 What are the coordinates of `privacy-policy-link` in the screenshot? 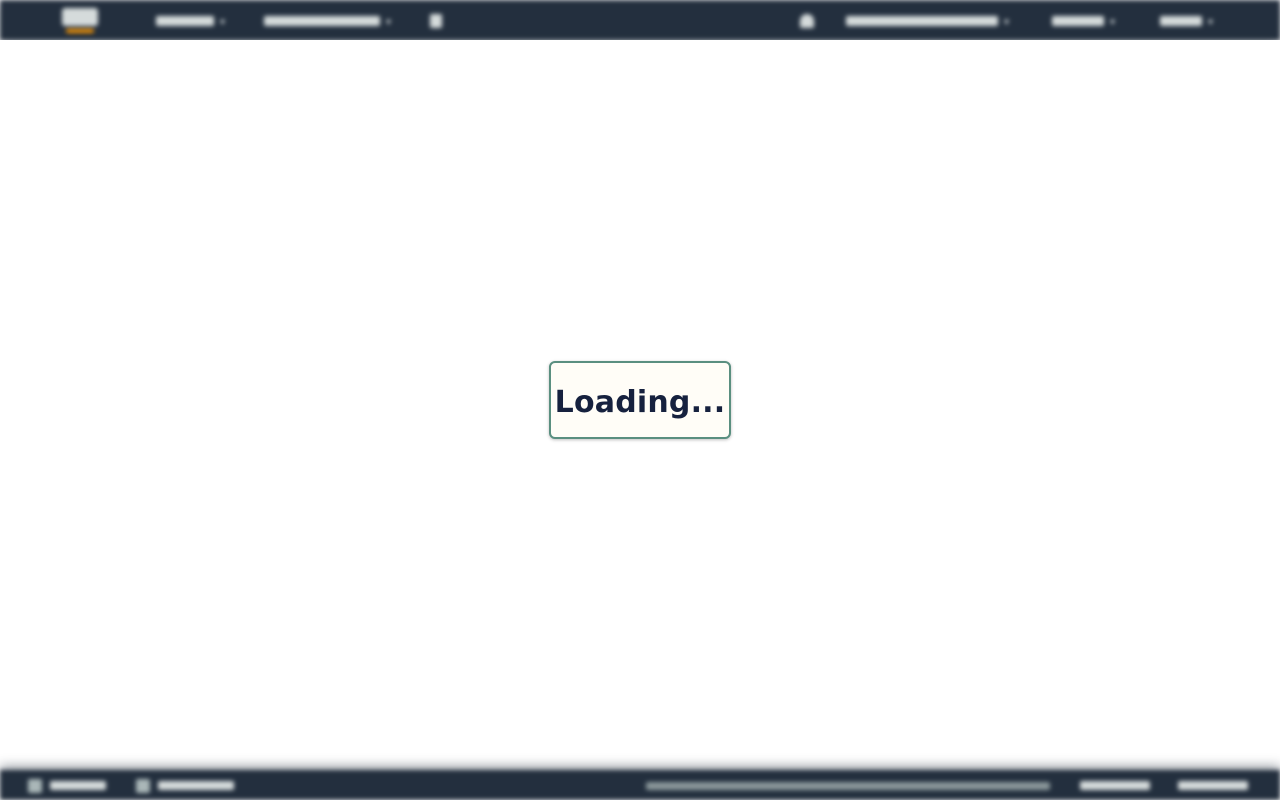 It's located at (1116, 785).